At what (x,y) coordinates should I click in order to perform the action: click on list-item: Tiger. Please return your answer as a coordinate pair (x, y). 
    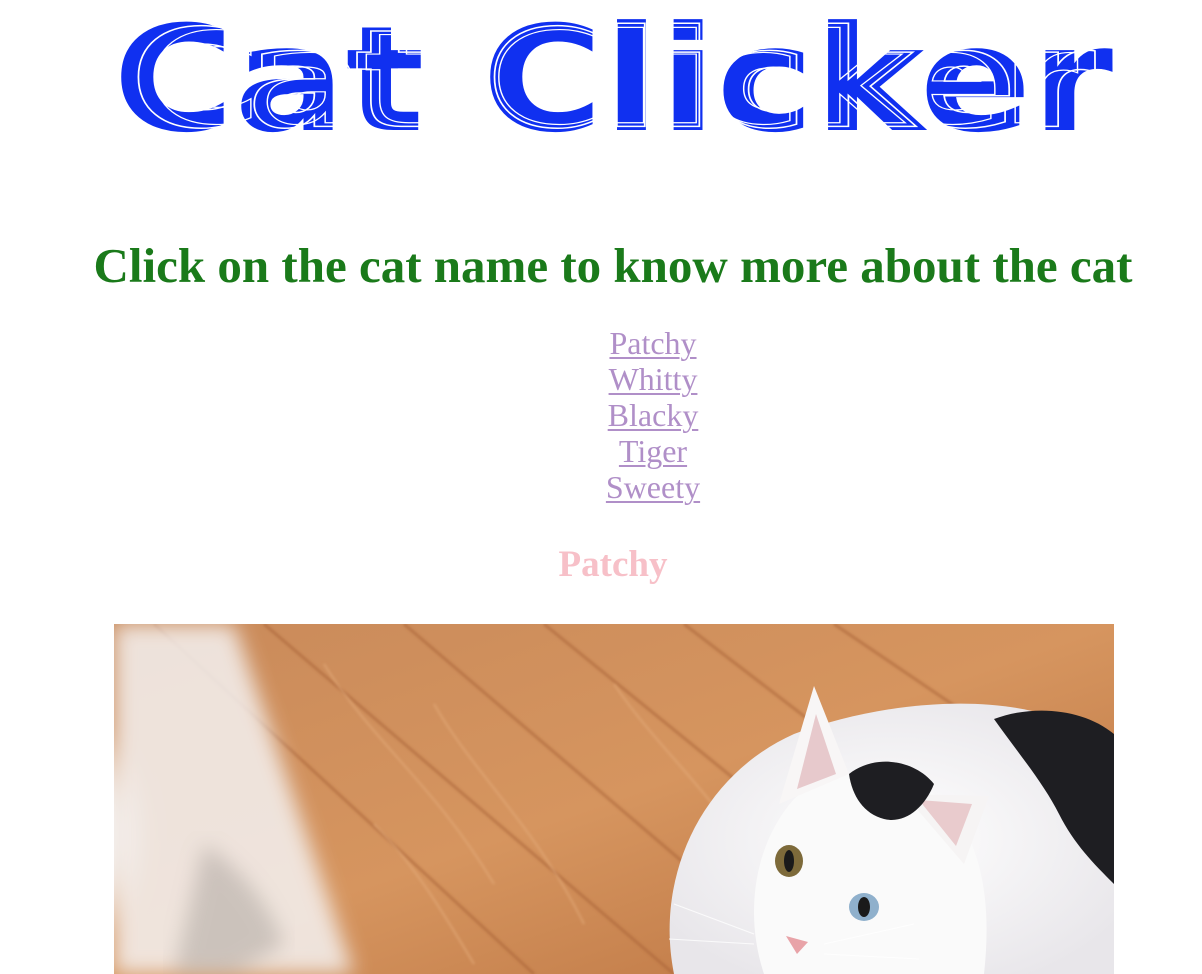
    Looking at the image, I should click on (601, 451).